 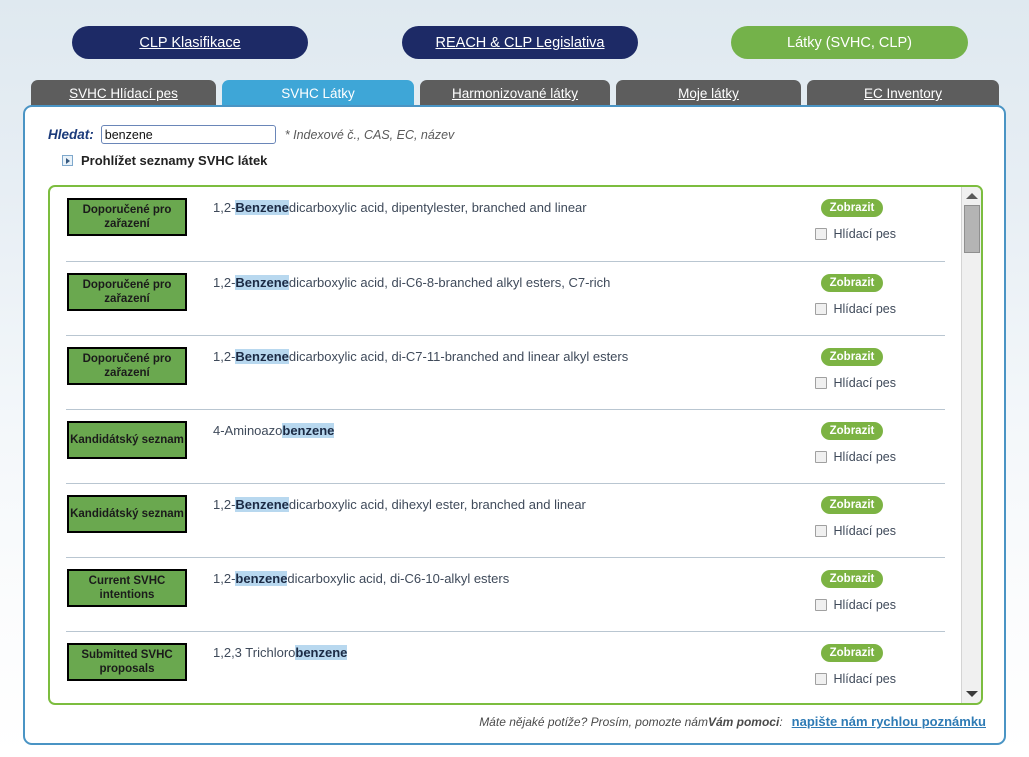 What do you see at coordinates (127, 662) in the screenshot?
I see `list-status-badge: Submitted SVHC proposals` at bounding box center [127, 662].